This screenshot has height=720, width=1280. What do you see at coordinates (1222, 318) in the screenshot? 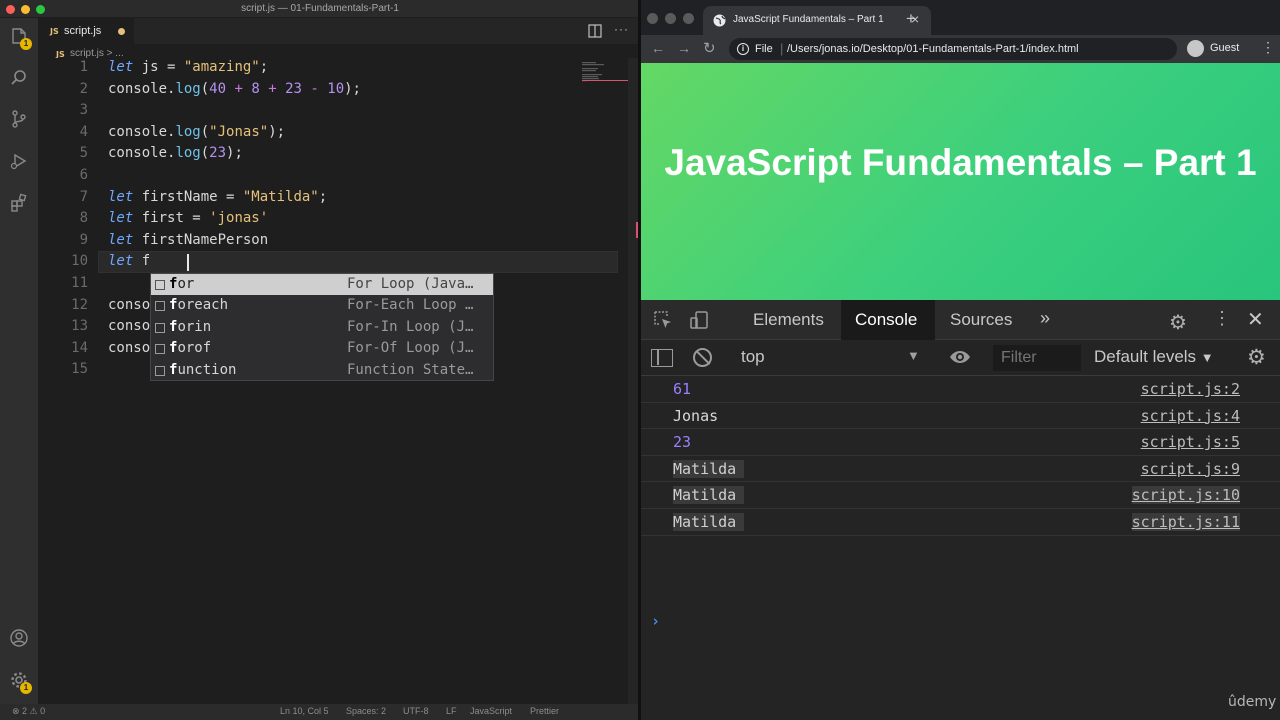
I see `customize-menu-icon: ⋮` at bounding box center [1222, 318].